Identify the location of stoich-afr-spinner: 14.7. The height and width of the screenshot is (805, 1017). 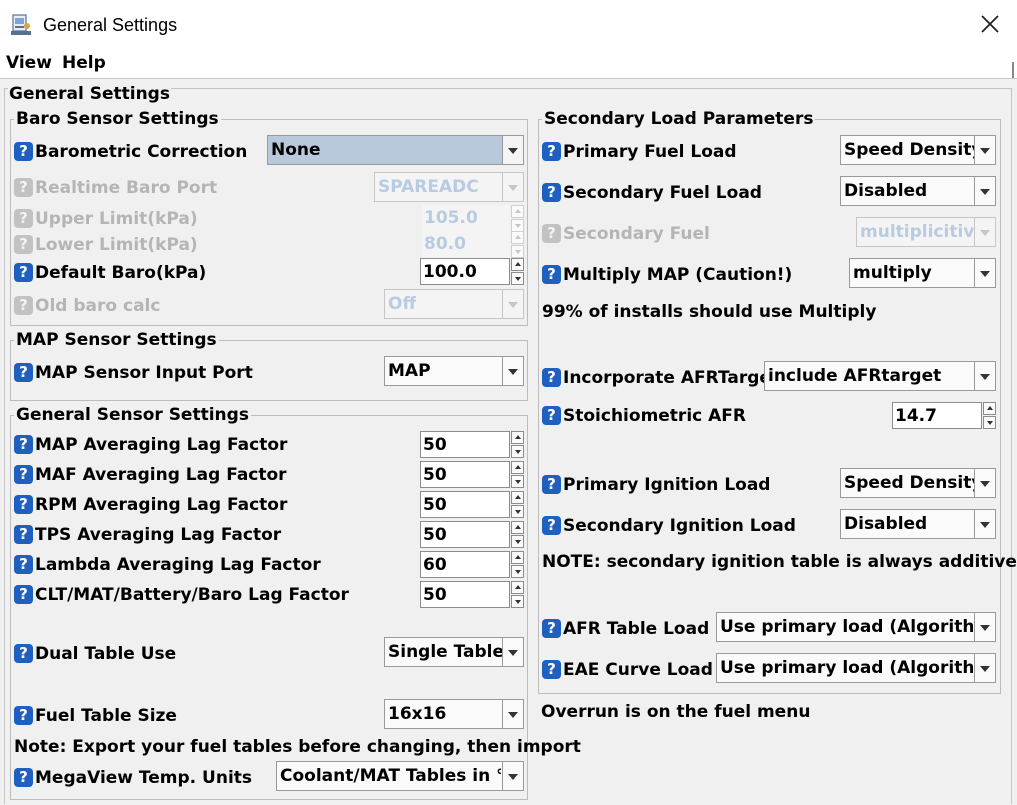
(944, 415).